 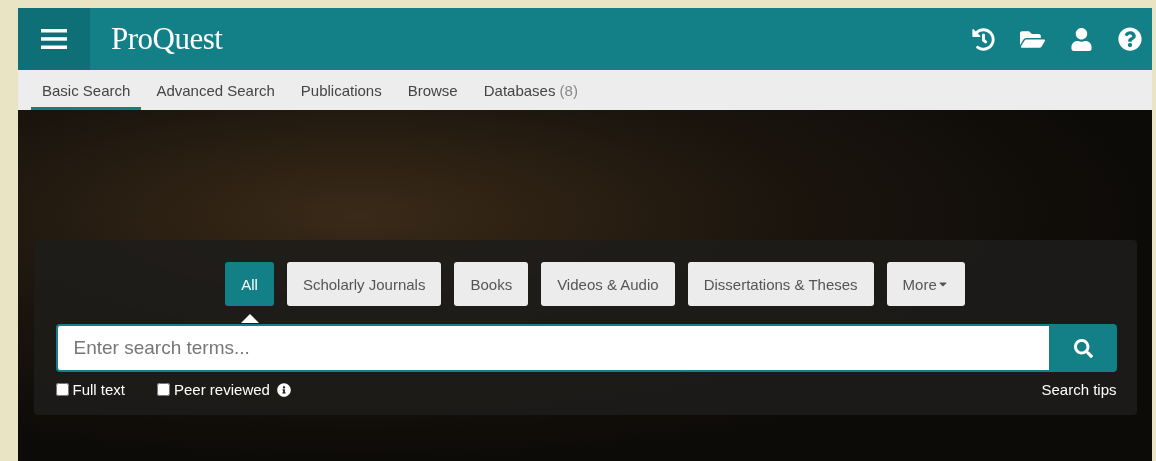 I want to click on history-icon, so click(x=983, y=39).